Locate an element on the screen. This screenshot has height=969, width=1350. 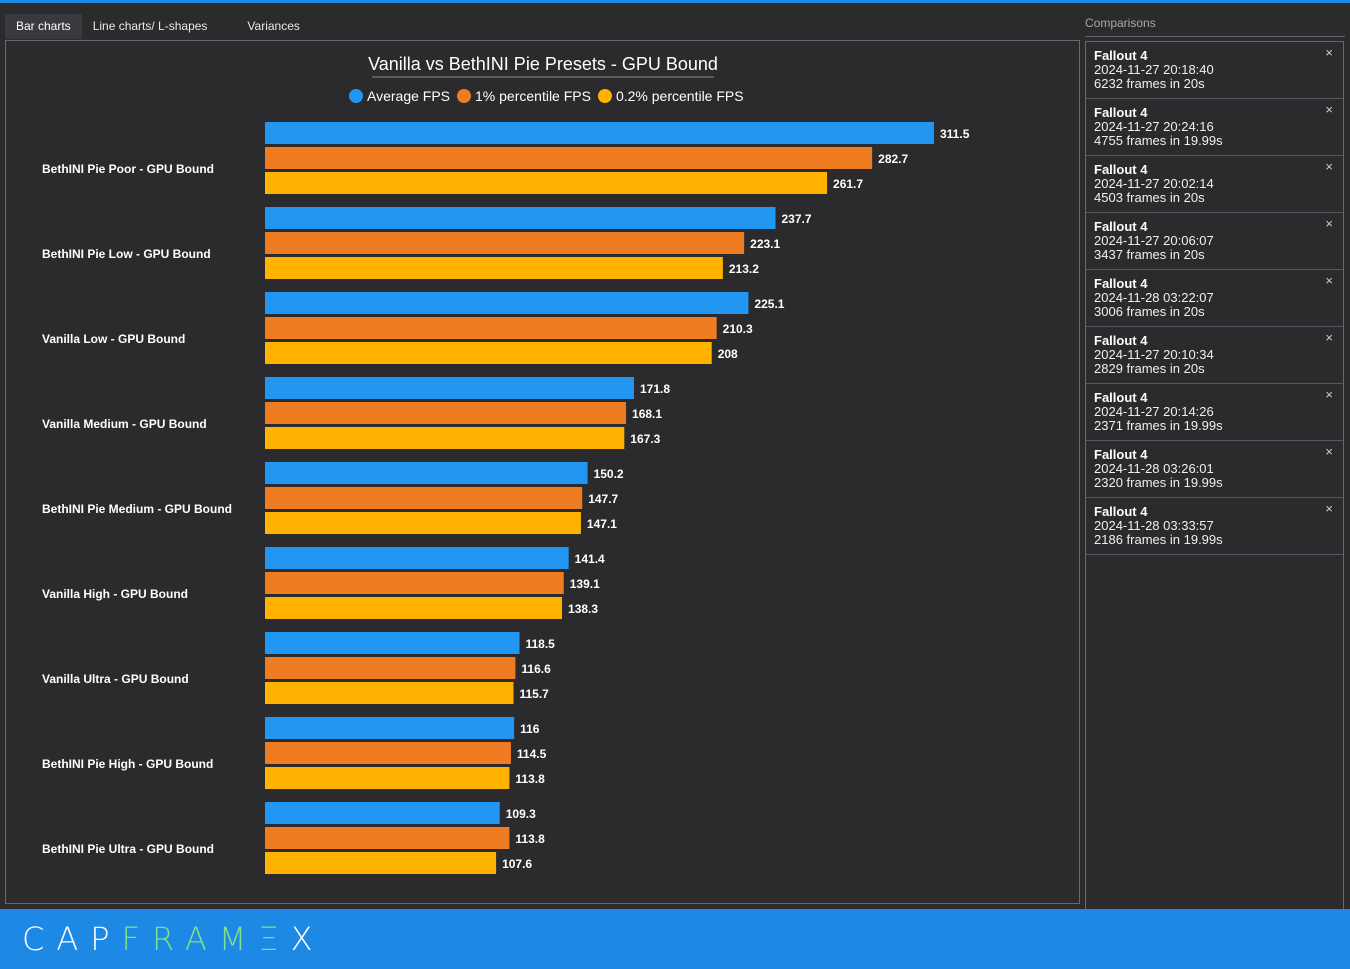
data-label: 171.8 is located at coordinates (655, 389).